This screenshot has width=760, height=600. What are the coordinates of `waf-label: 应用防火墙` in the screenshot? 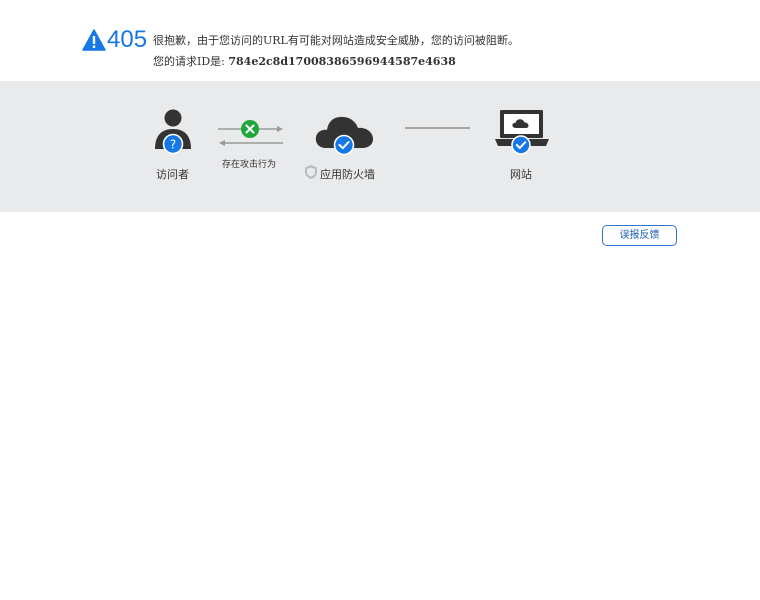 It's located at (347, 174).